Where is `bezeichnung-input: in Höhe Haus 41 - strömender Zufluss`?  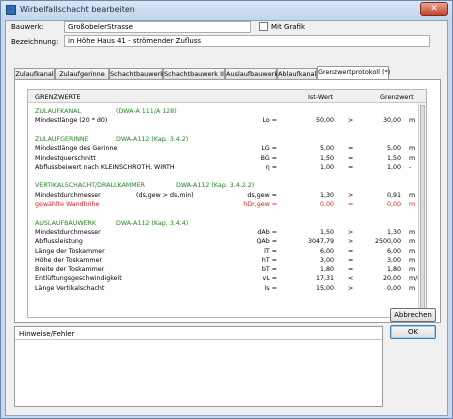
bezeichnung-input: in Höhe Haus 41 - strömender Zufluss is located at coordinates (247, 41).